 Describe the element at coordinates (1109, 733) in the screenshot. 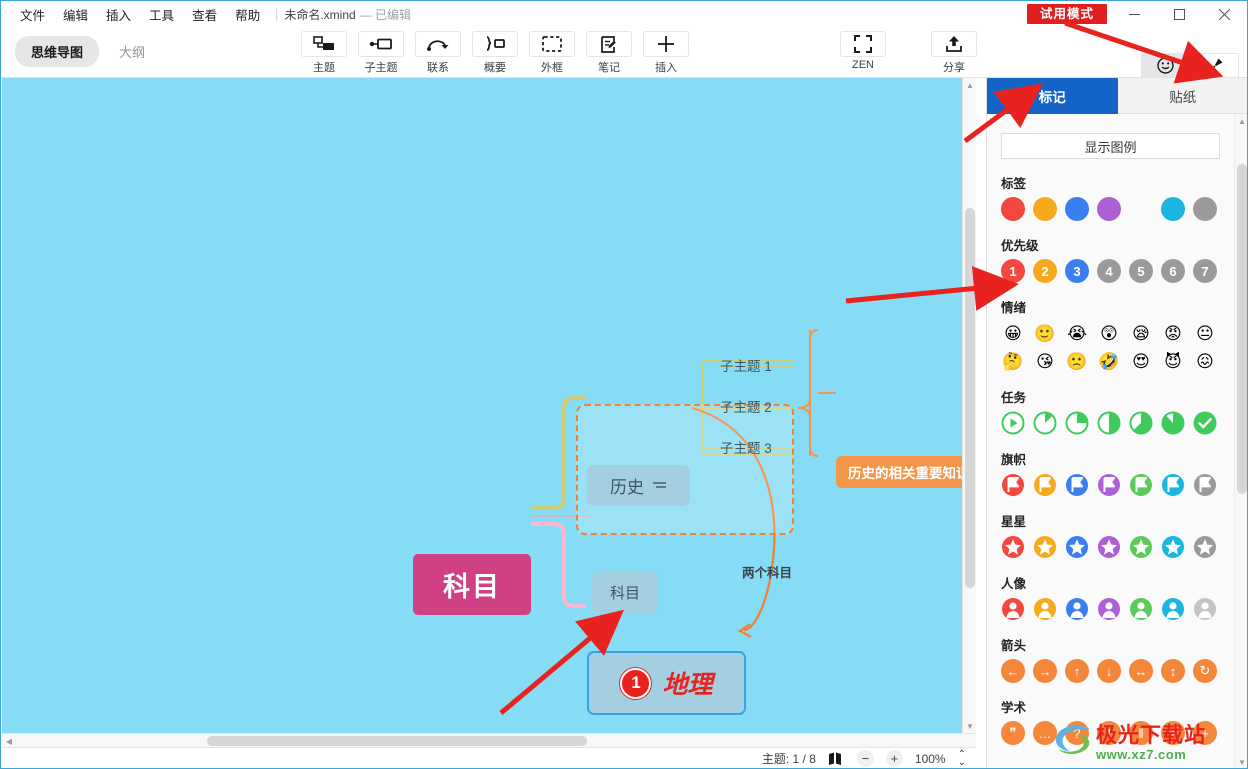

I see `acad-exclamation-icon: !` at that location.